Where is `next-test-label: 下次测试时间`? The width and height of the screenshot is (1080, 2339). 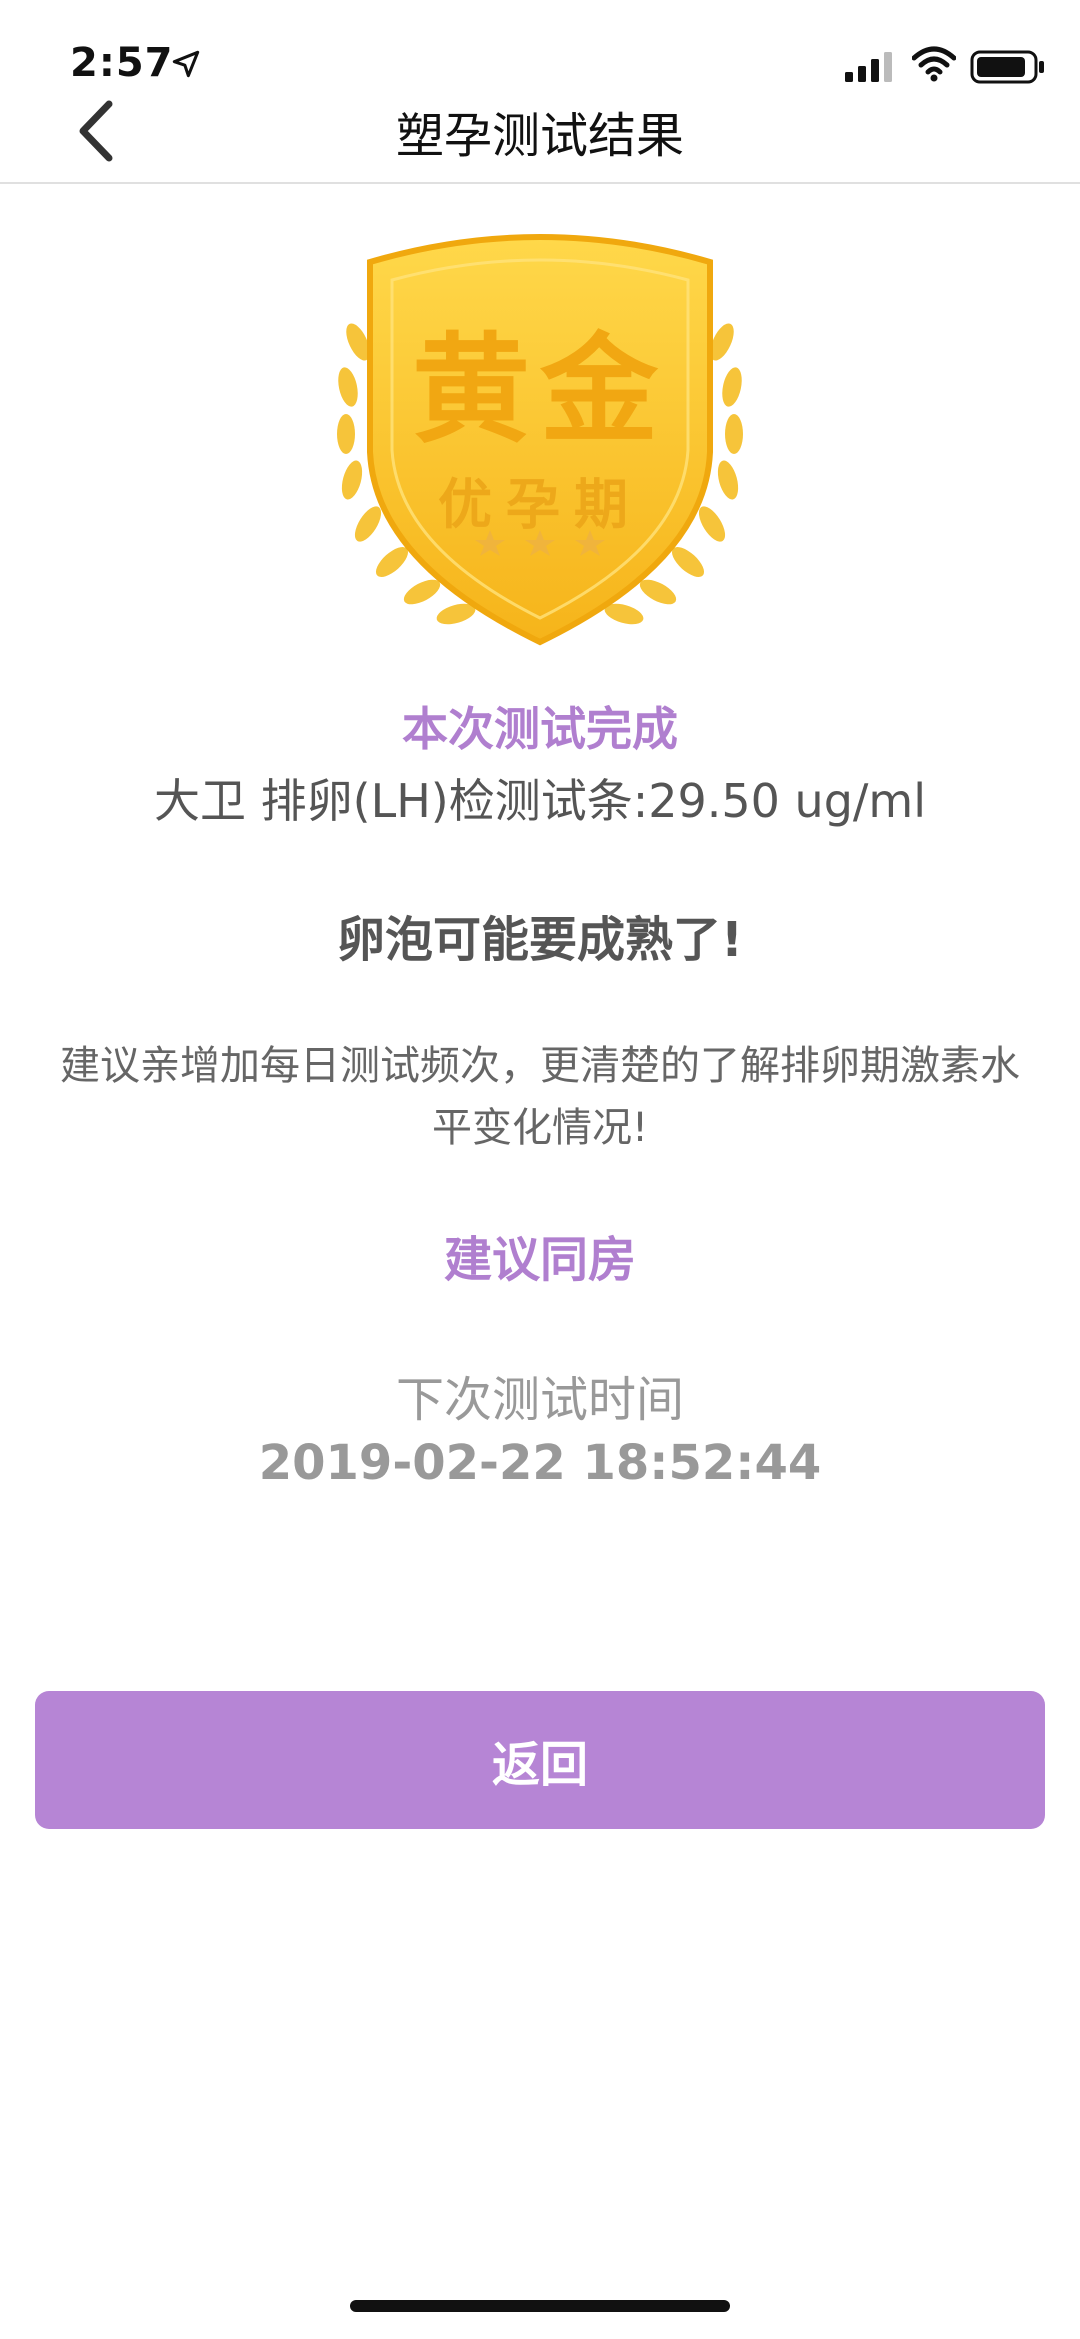 next-test-label: 下次测试时间 is located at coordinates (539, 1400).